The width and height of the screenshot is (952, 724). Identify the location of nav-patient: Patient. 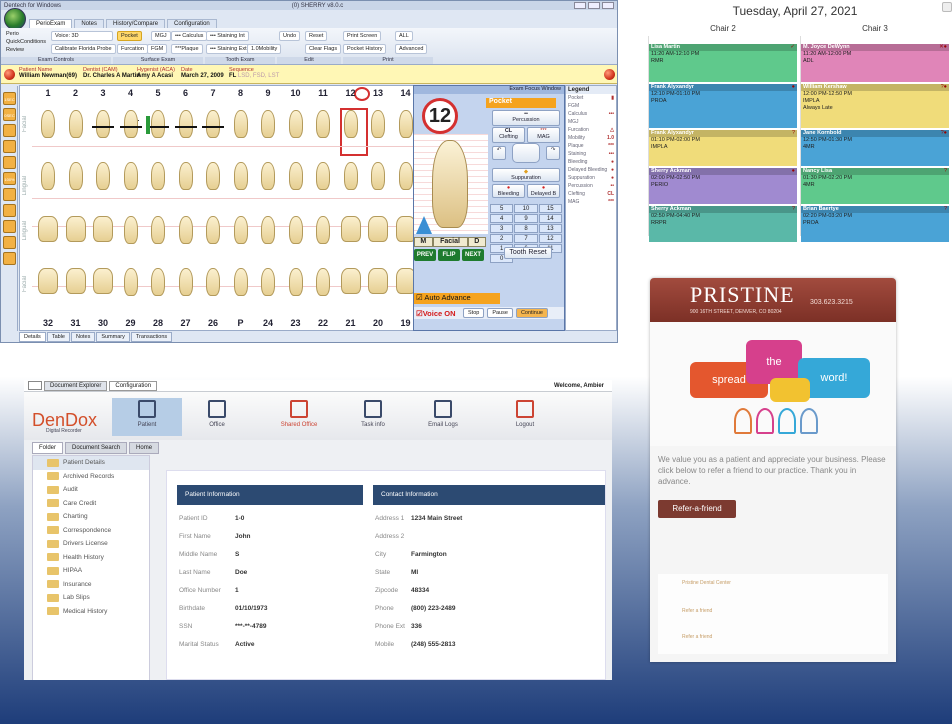
(147, 417).